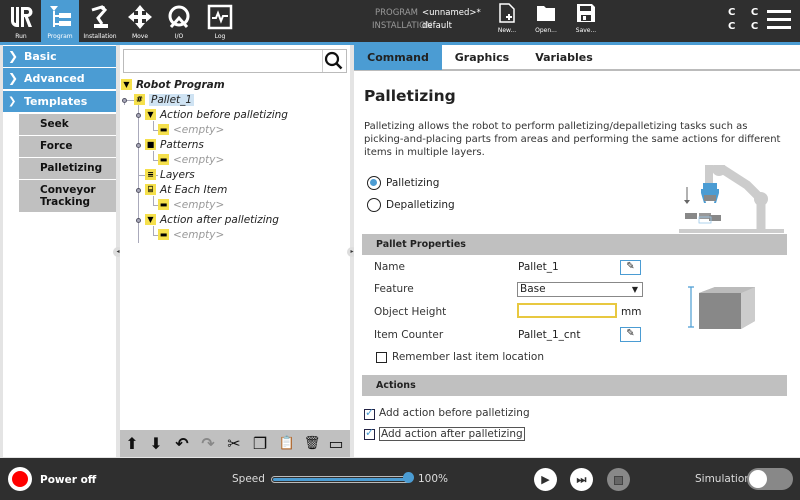  Describe the element at coordinates (179, 36) in the screenshot. I see `nav-io-label: I/O` at that location.